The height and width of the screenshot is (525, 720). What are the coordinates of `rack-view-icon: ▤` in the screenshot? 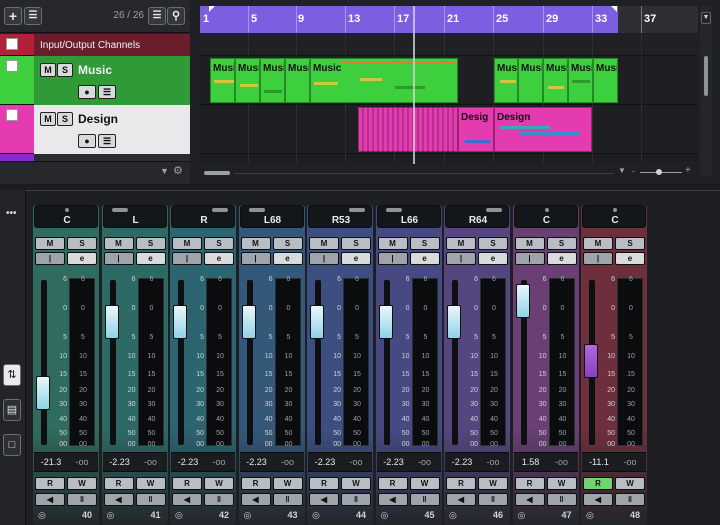 It's located at (12, 410).